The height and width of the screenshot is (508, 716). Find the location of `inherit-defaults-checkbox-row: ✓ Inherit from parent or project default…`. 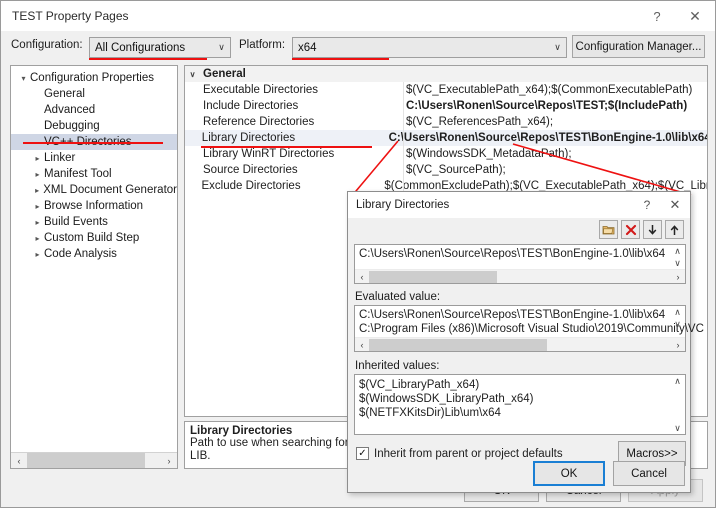

inherit-defaults-checkbox-row: ✓ Inherit from parent or project default… is located at coordinates (459, 453).